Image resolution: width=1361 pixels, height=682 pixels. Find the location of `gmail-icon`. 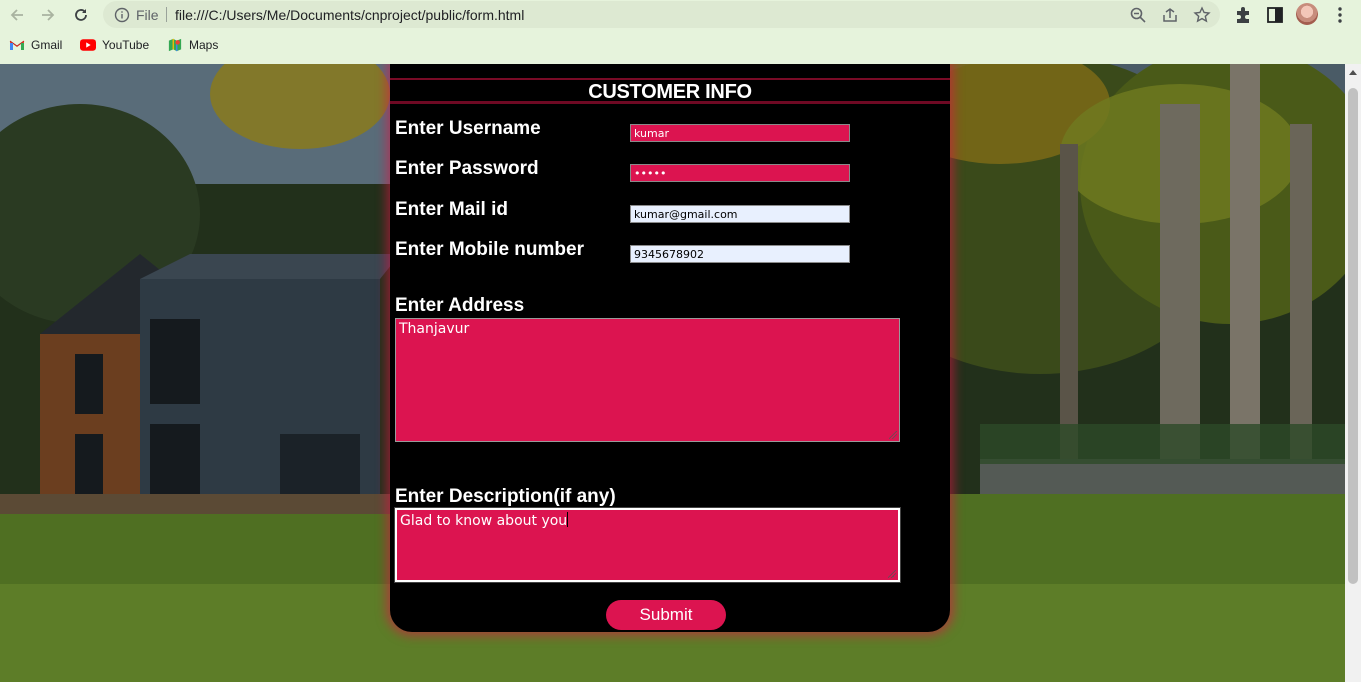

gmail-icon is located at coordinates (17, 45).